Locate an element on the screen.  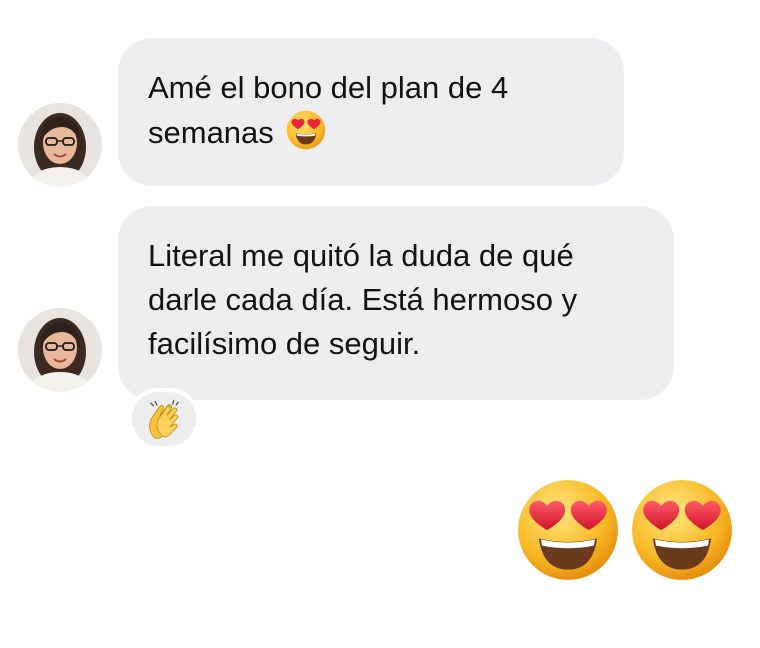
clapping-hands-icon is located at coordinates (164, 419).